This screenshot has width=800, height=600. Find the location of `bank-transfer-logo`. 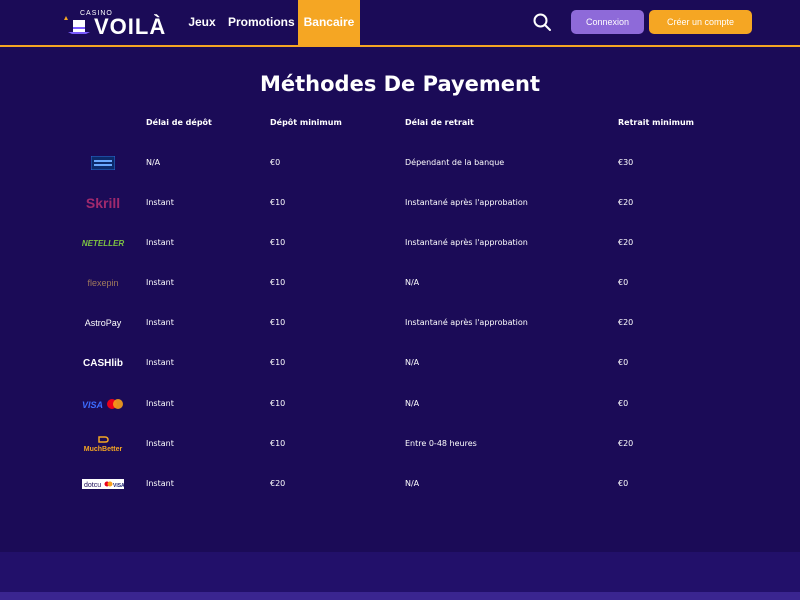

bank-transfer-logo is located at coordinates (103, 163).